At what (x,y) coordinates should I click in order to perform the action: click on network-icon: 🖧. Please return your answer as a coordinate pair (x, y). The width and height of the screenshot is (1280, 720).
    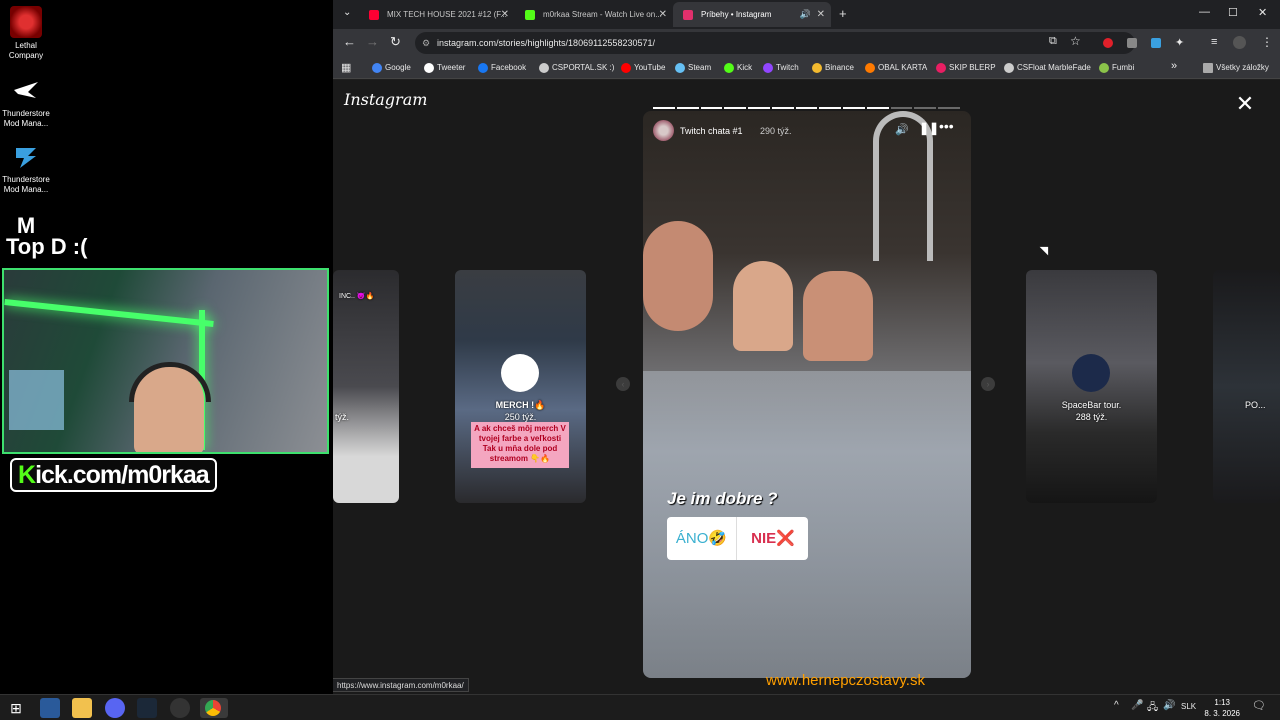
    Looking at the image, I should click on (1152, 708).